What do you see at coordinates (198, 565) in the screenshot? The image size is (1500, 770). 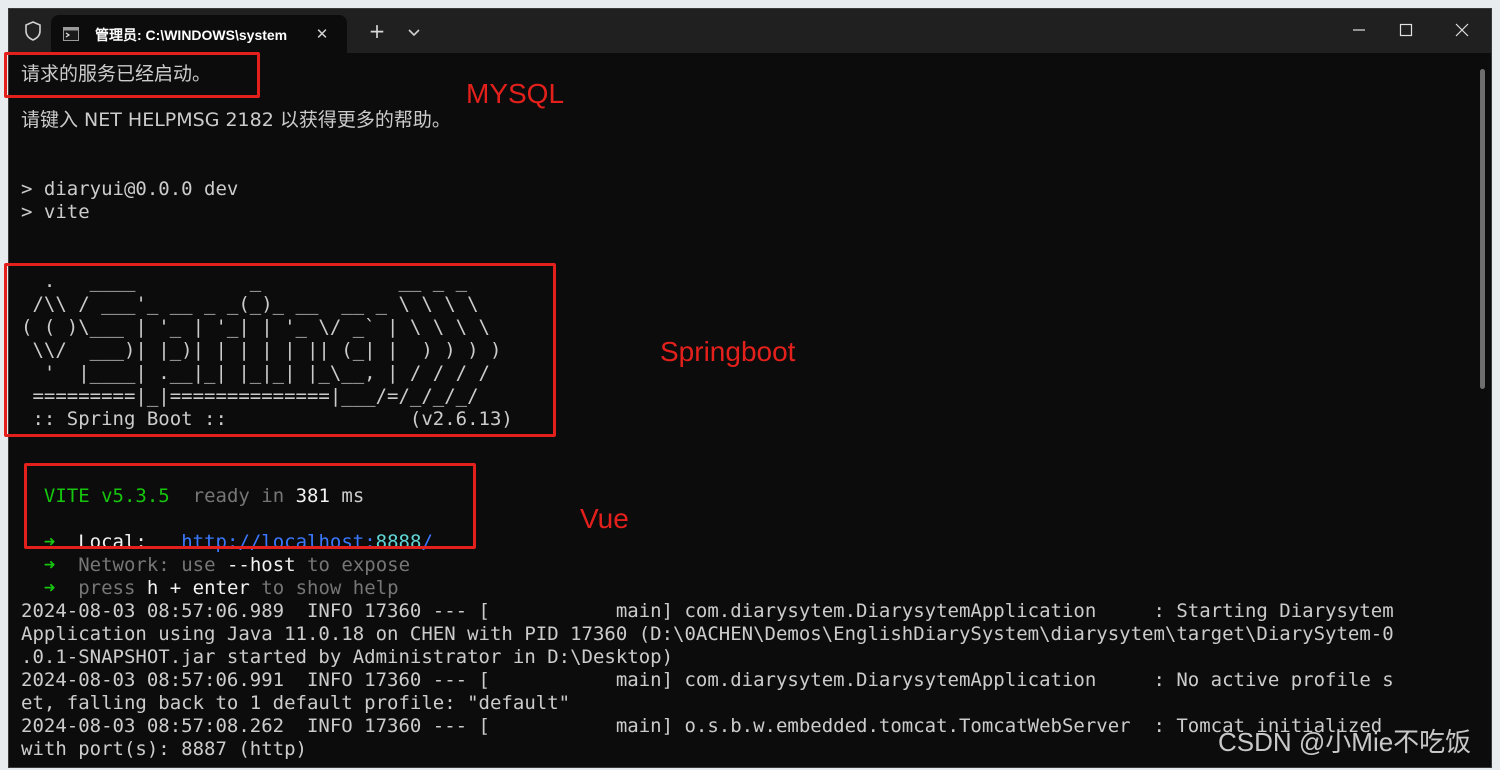 I see `network-use: use` at bounding box center [198, 565].